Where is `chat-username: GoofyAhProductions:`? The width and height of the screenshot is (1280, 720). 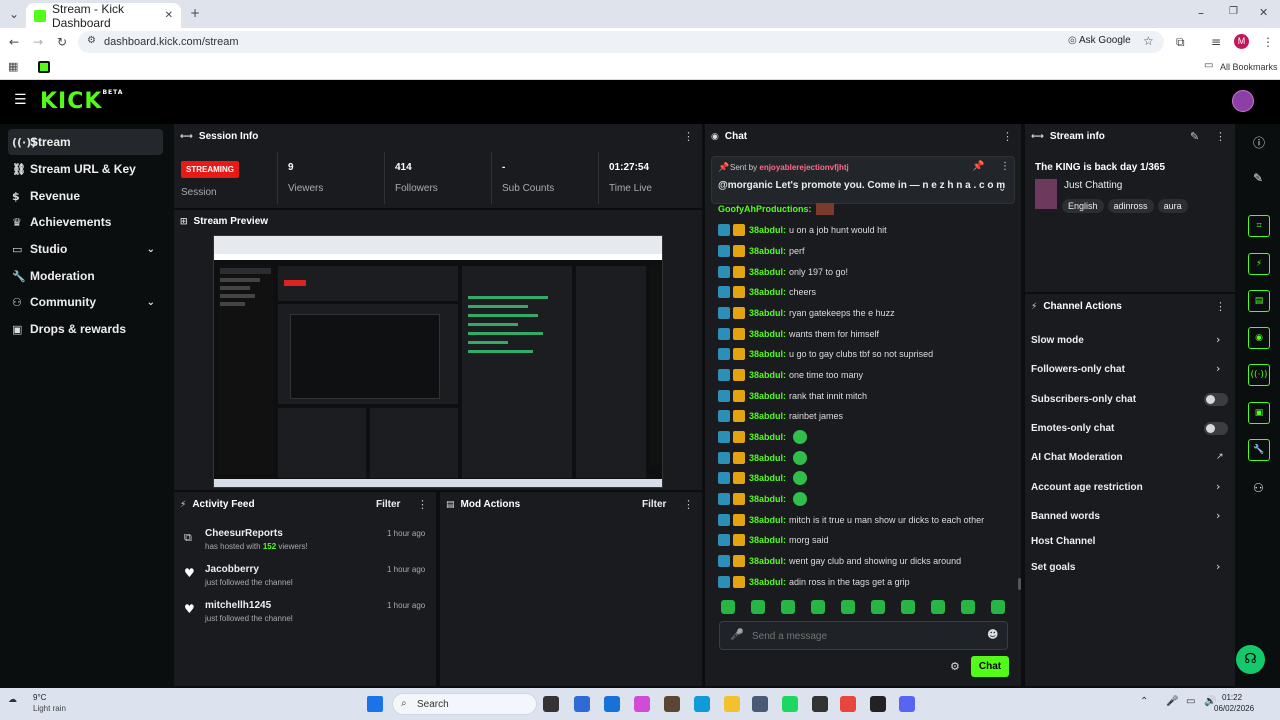 chat-username: GoofyAhProductions: is located at coordinates (765, 209).